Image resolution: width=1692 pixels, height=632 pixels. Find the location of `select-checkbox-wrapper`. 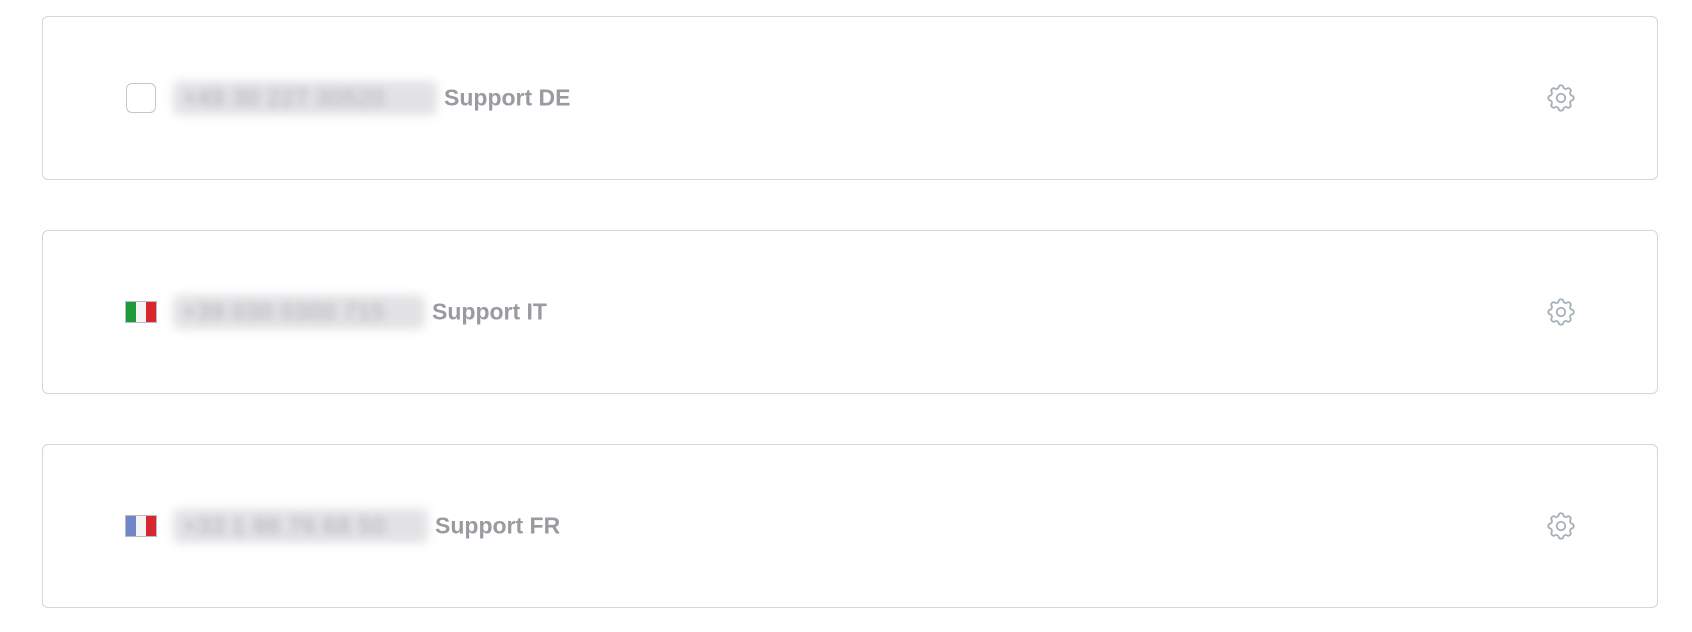

select-checkbox-wrapper is located at coordinates (141, 98).